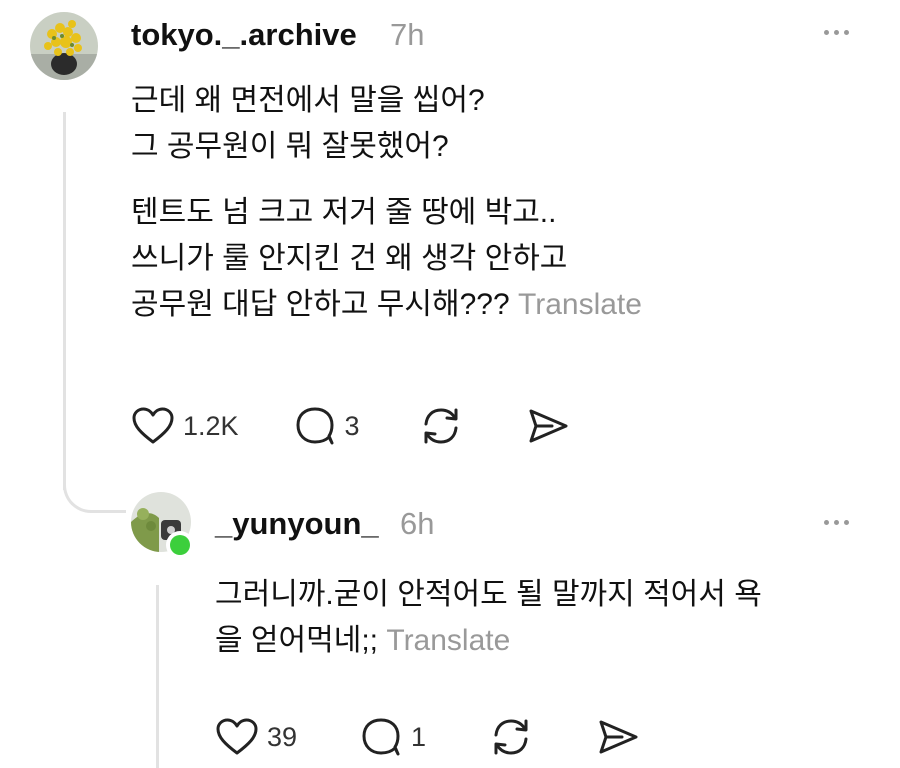 This screenshot has width=900, height=768. What do you see at coordinates (64, 301) in the screenshot?
I see `thread-connector-line` at bounding box center [64, 301].